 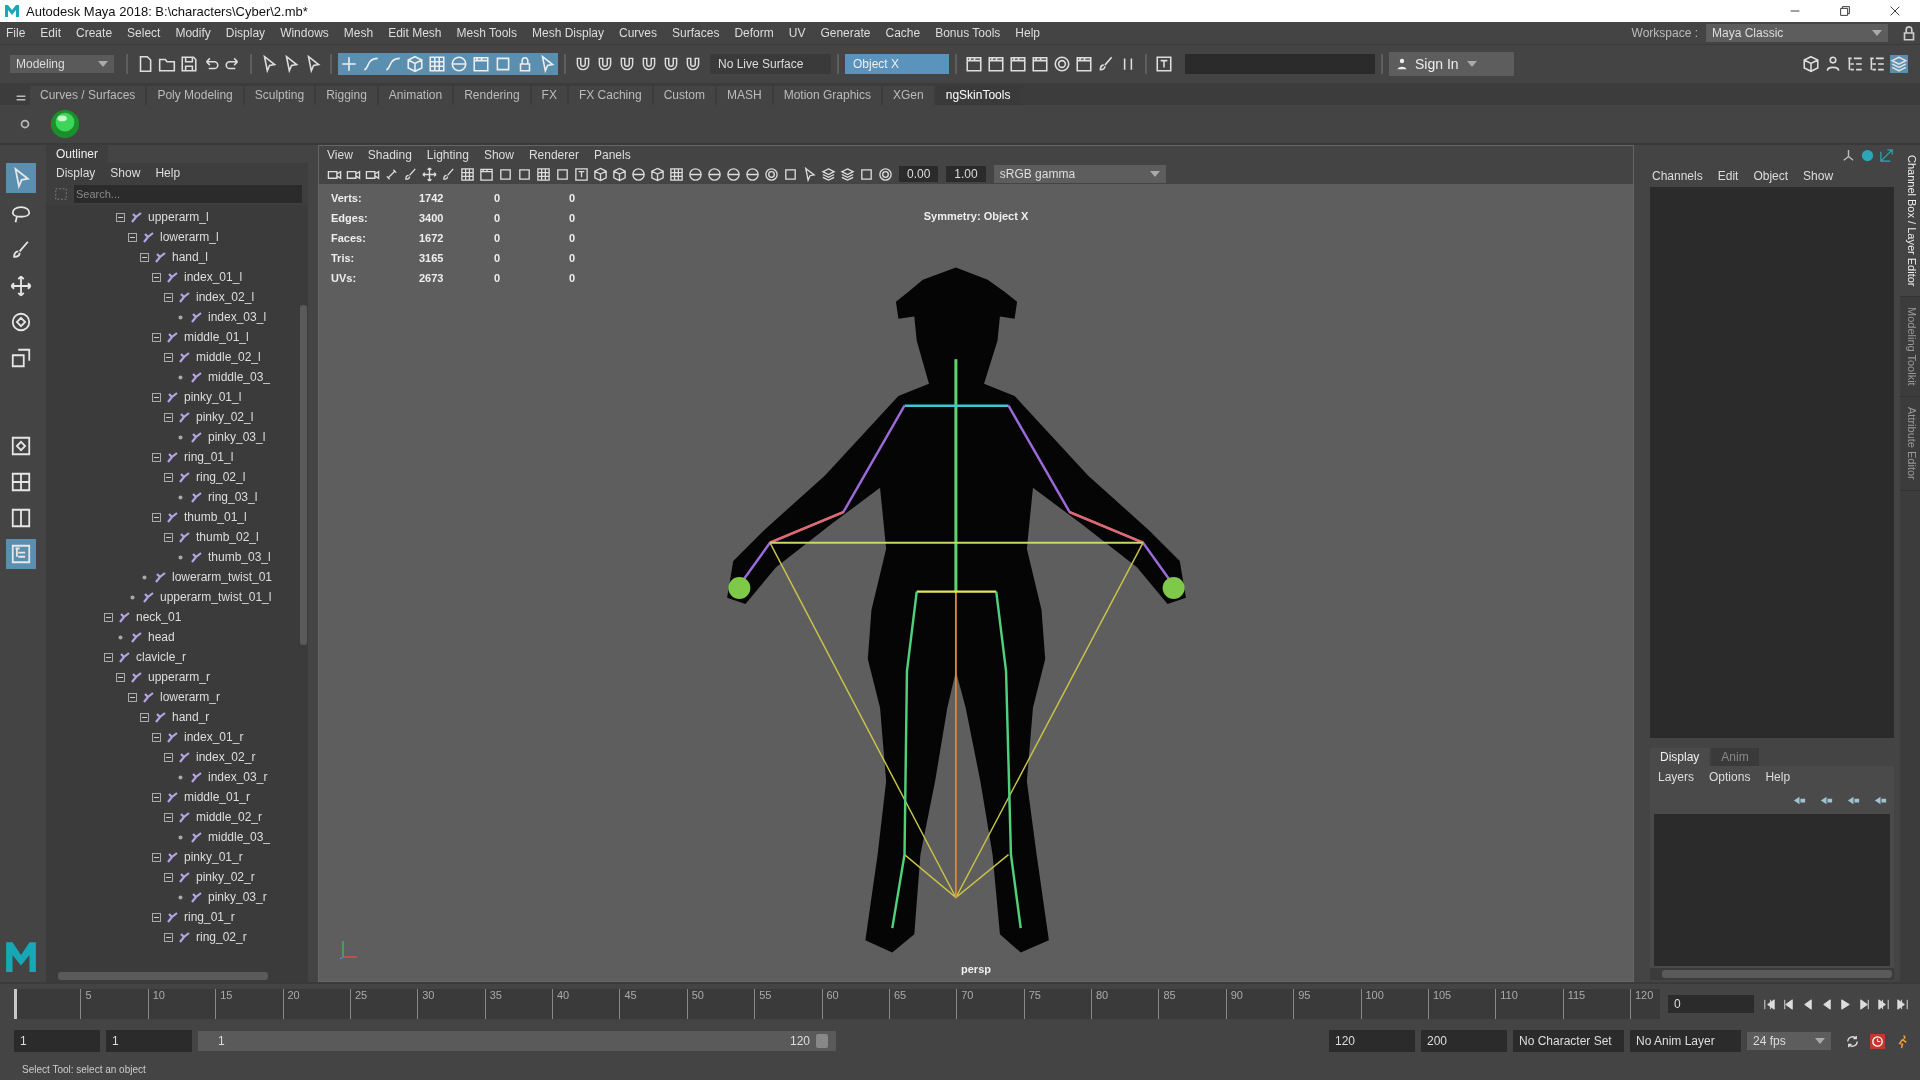 I want to click on brush-icon, so click(x=1106, y=64).